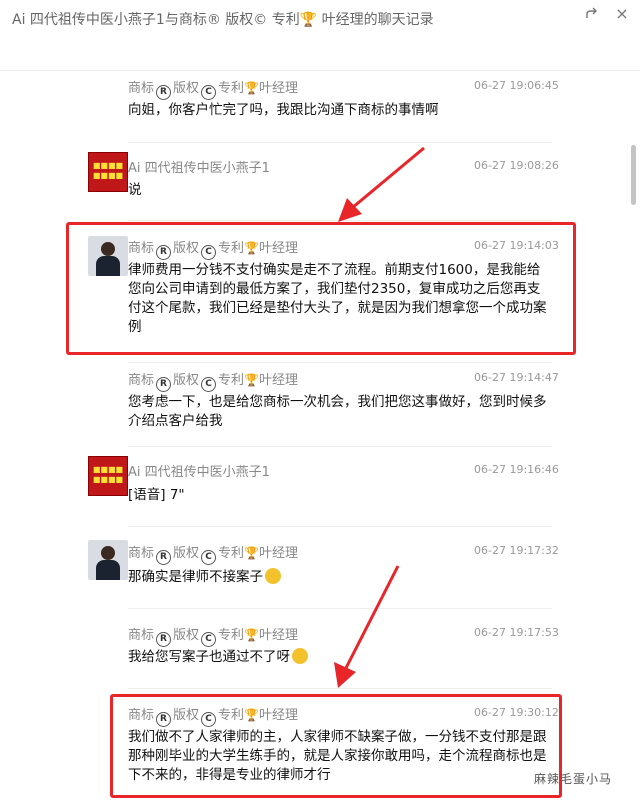 This screenshot has width=640, height=800. Describe the element at coordinates (633, 175) in the screenshot. I see `scrollbar-thumb` at that location.